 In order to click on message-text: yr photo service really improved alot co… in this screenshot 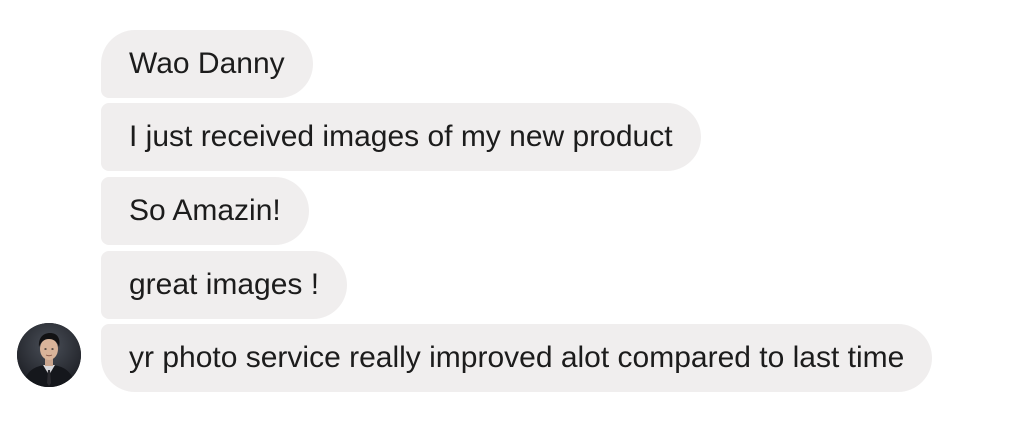, I will do `click(517, 357)`.